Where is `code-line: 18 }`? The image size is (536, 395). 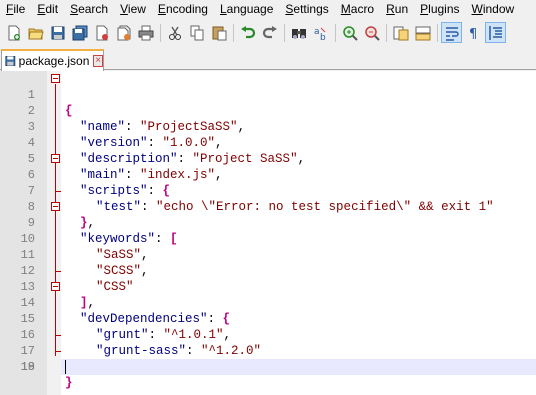
code-line: 18 } is located at coordinates (268, 366).